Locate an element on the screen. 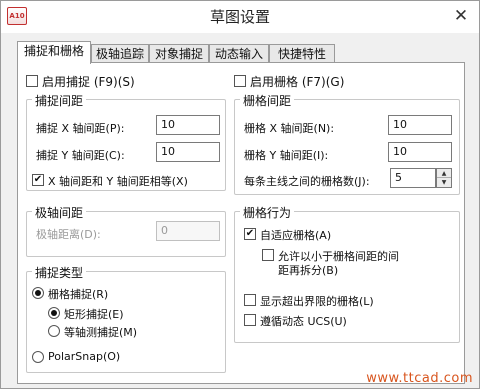 The image size is (480, 389). grid-behavior-title: 栅格行为 is located at coordinates (267, 212).